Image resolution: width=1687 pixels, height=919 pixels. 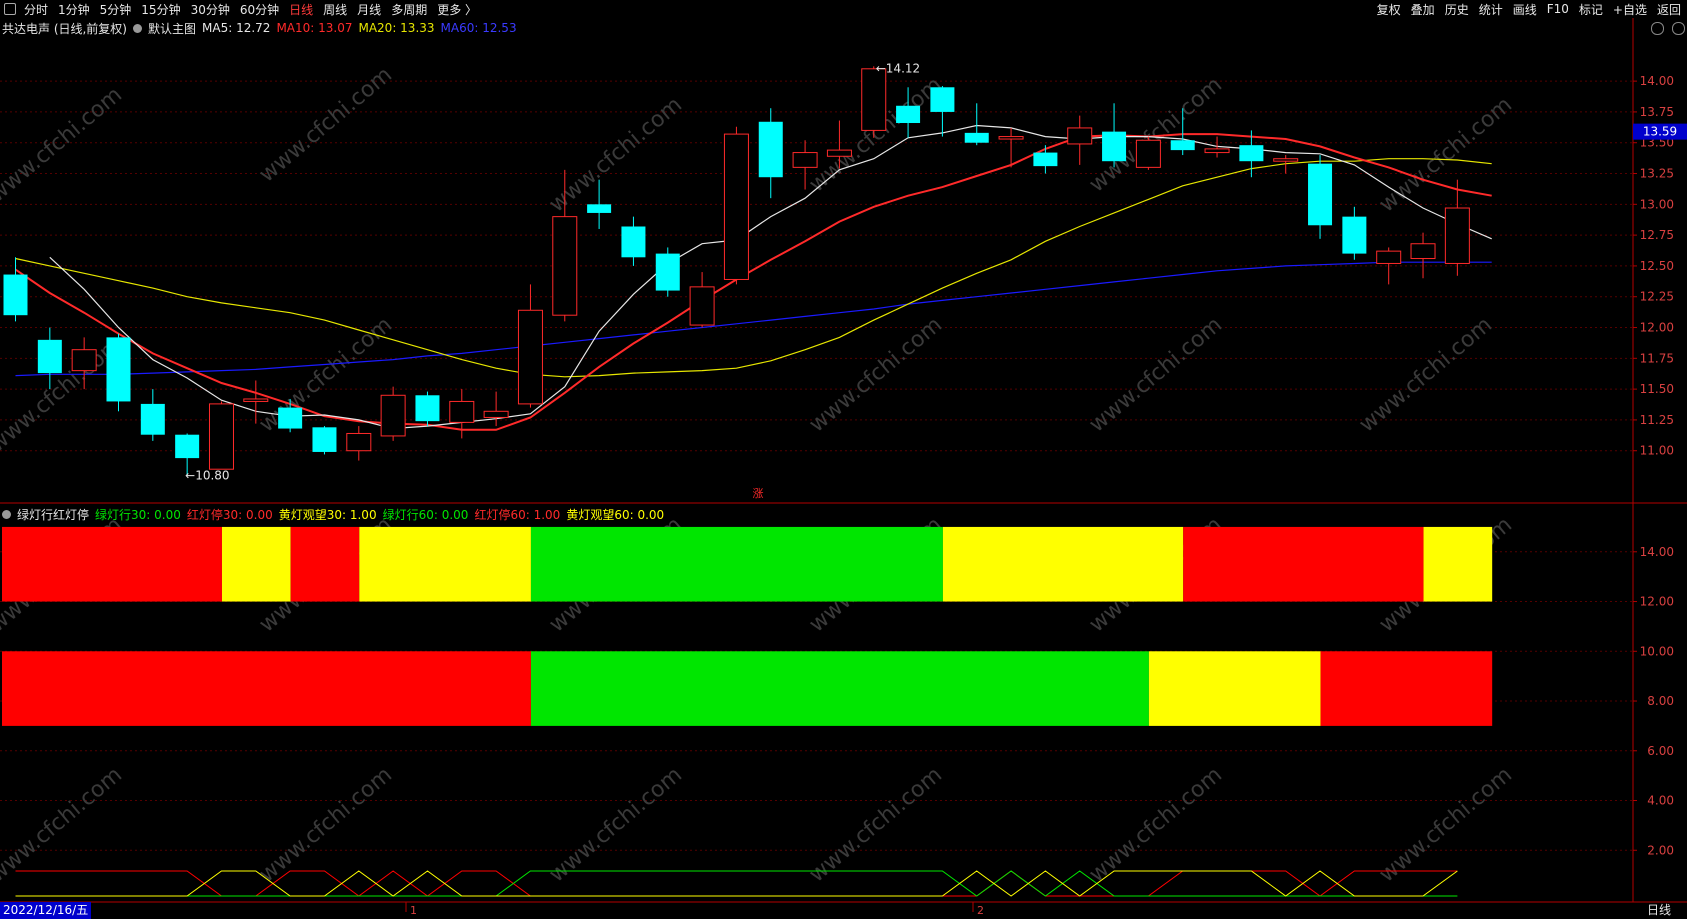 I want to click on signal-line-green, so click(x=736, y=883).